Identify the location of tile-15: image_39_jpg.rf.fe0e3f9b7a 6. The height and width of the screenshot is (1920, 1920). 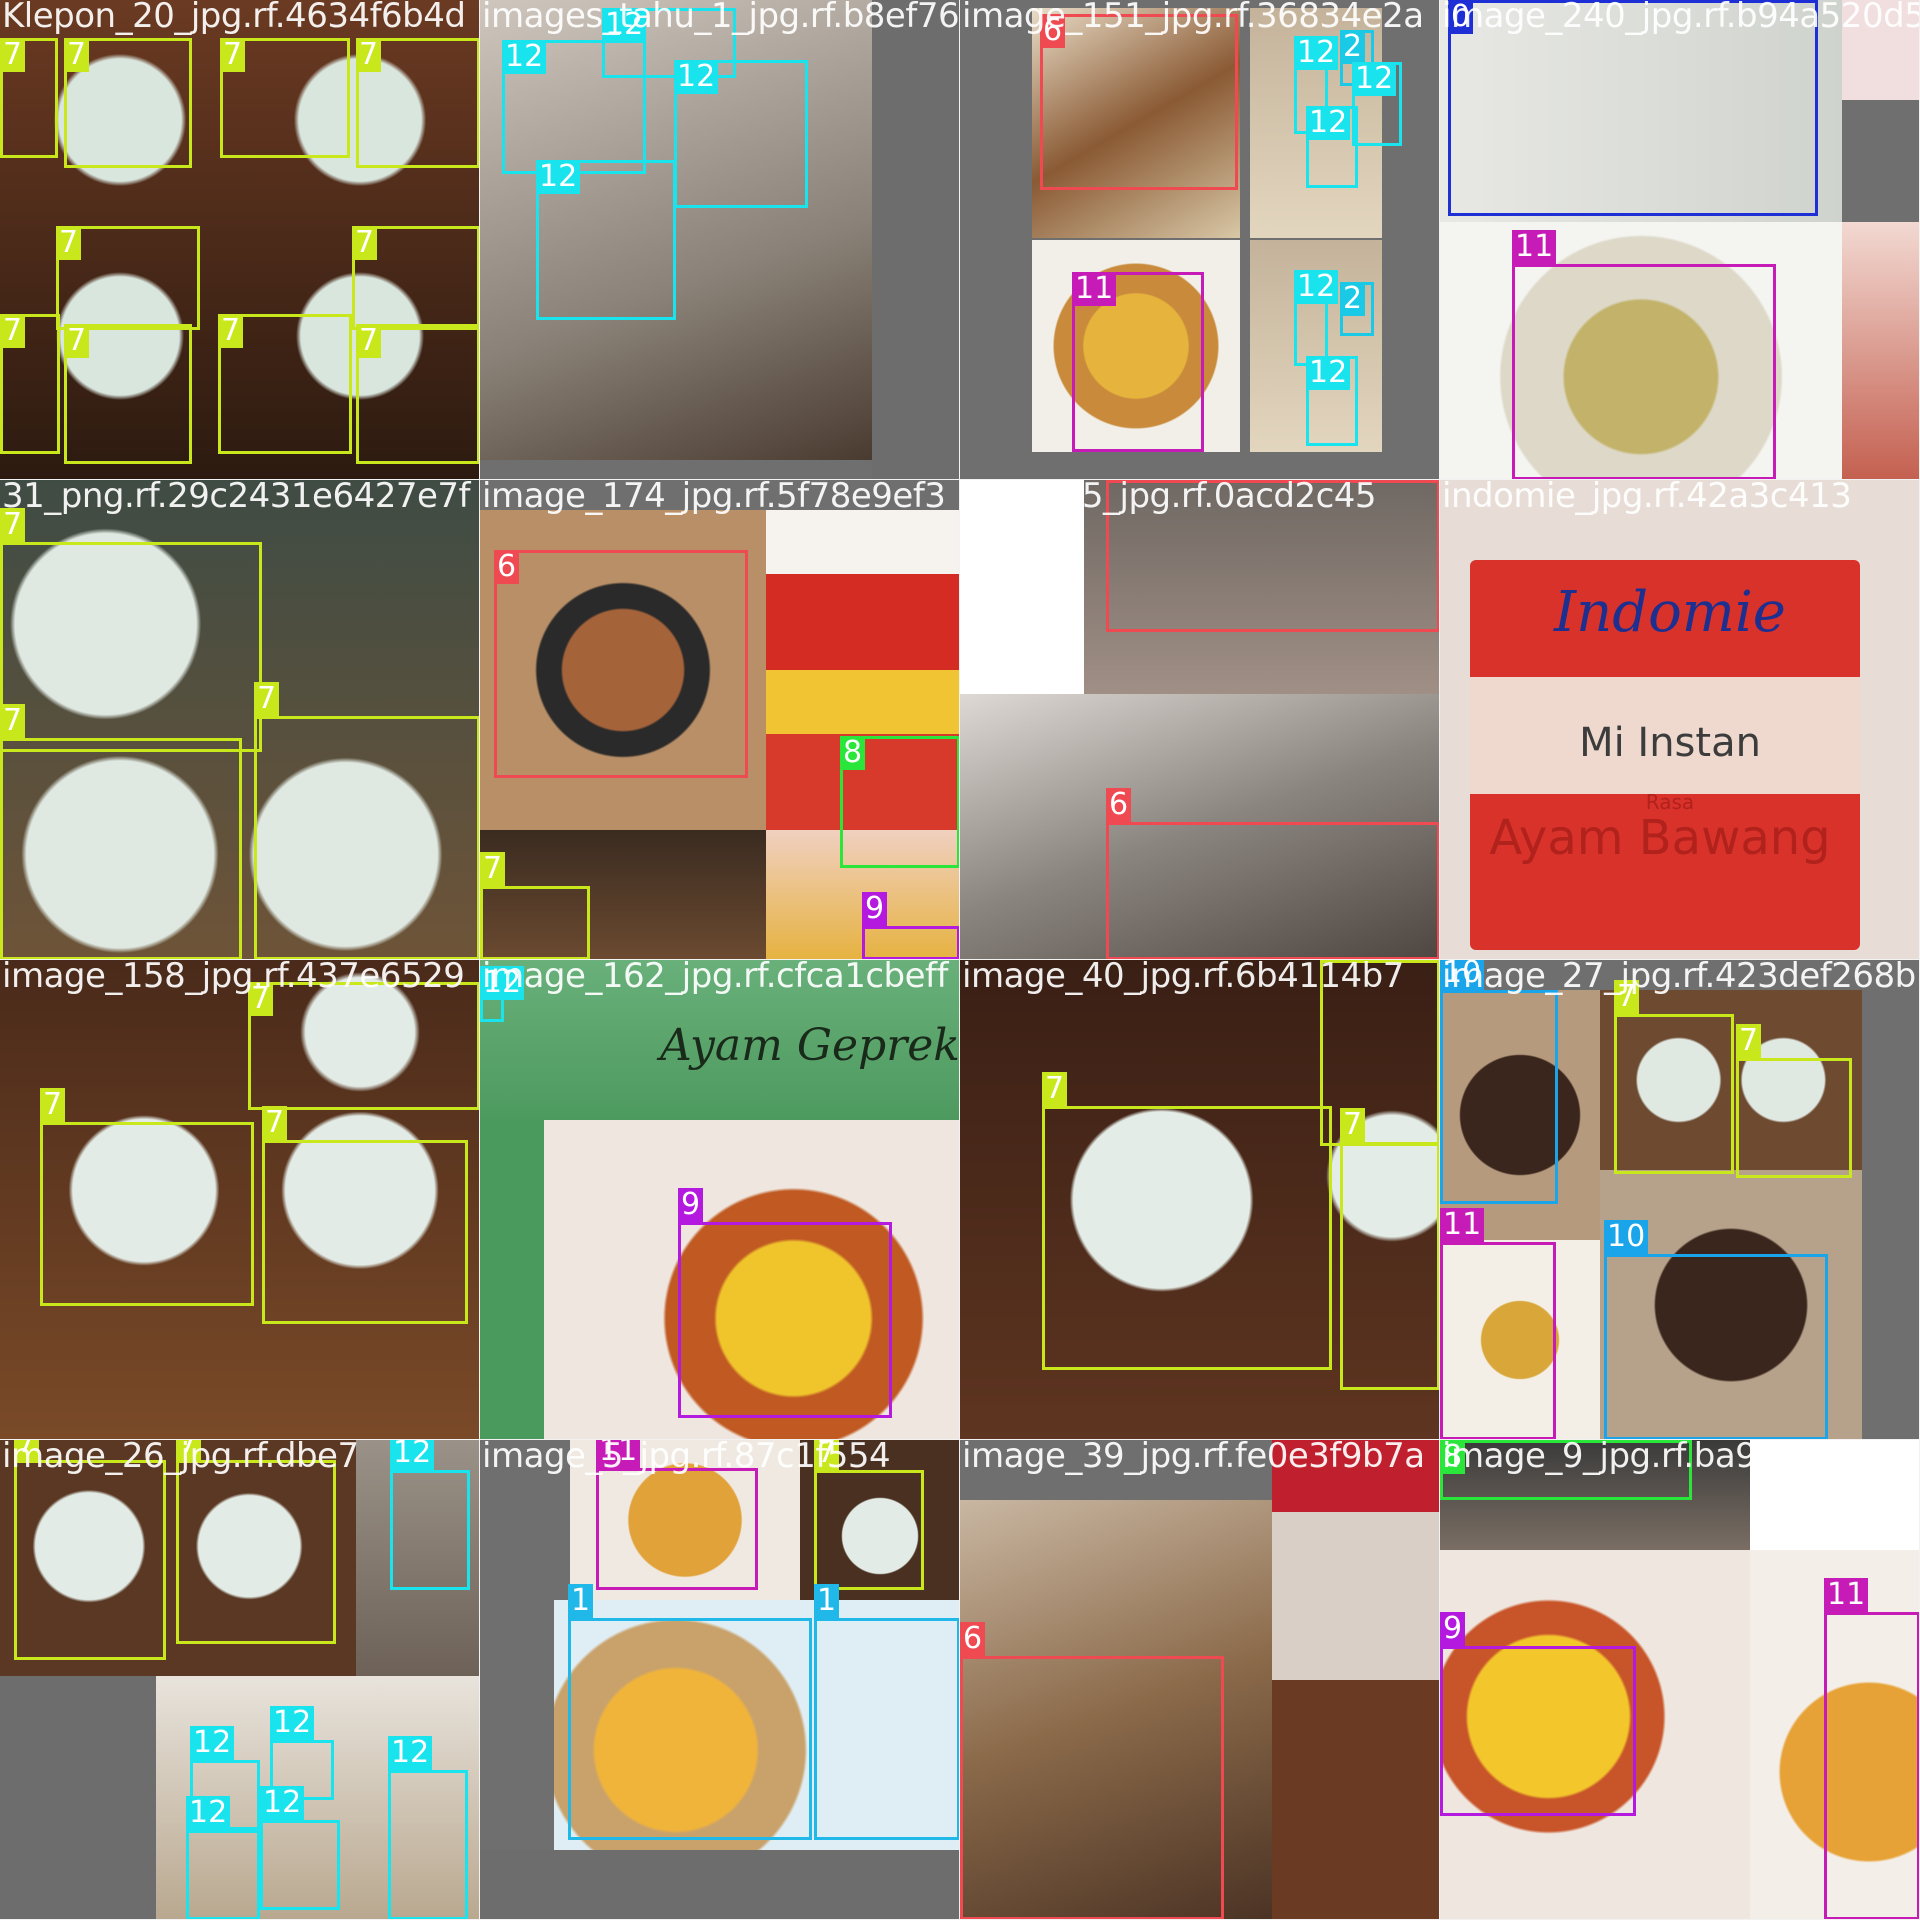
(1200, 1680).